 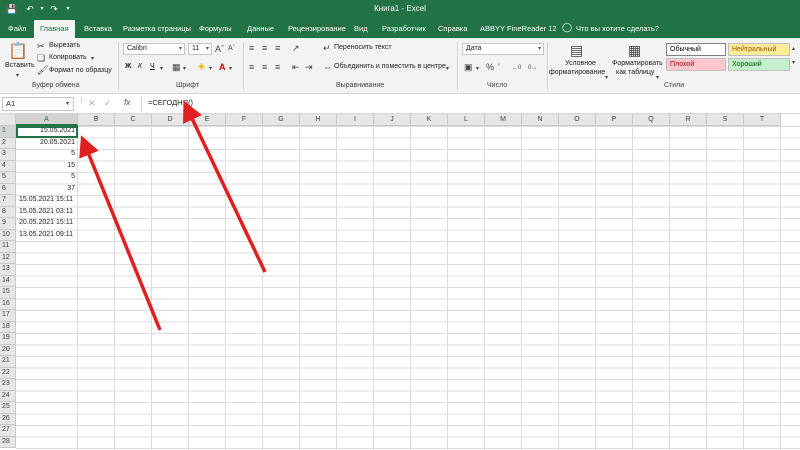 I want to click on row-header-9: 9, so click(x=8, y=224).